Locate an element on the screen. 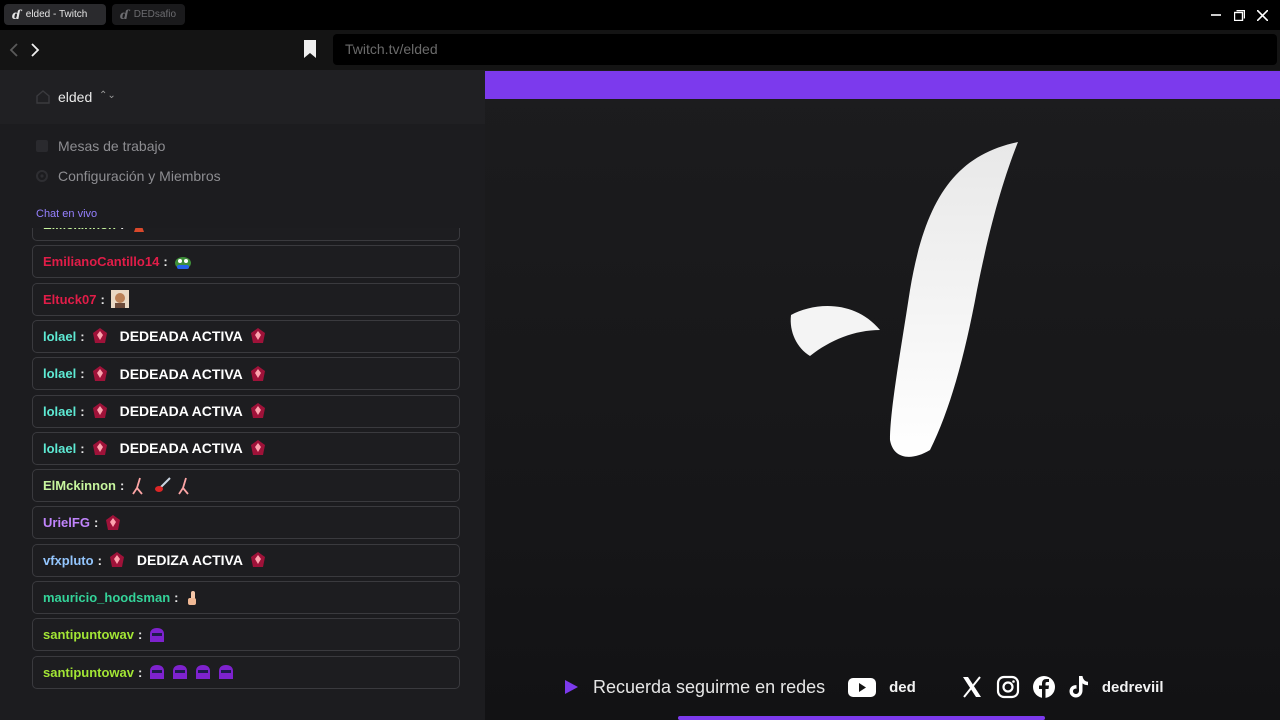 The width and height of the screenshot is (1280, 720). chat-username: Eltuck07 is located at coordinates (69, 299).